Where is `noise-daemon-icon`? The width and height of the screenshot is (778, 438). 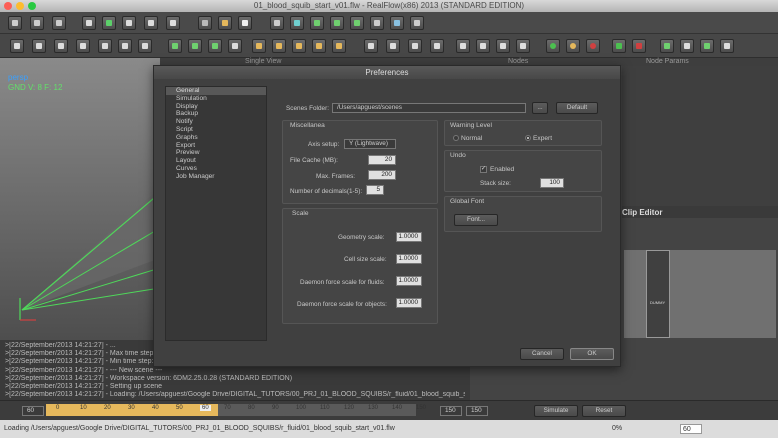
noise-daemon-icon is located at coordinates (299, 46).